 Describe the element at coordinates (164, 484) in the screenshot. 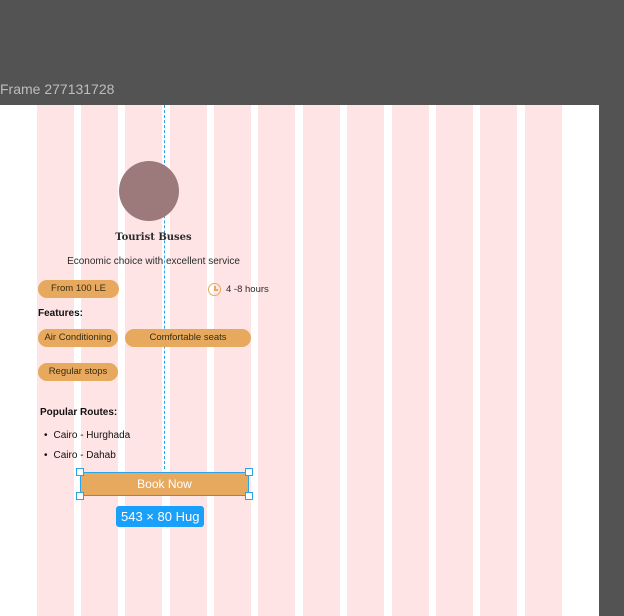

I see `book-now-button: Book Now` at that location.